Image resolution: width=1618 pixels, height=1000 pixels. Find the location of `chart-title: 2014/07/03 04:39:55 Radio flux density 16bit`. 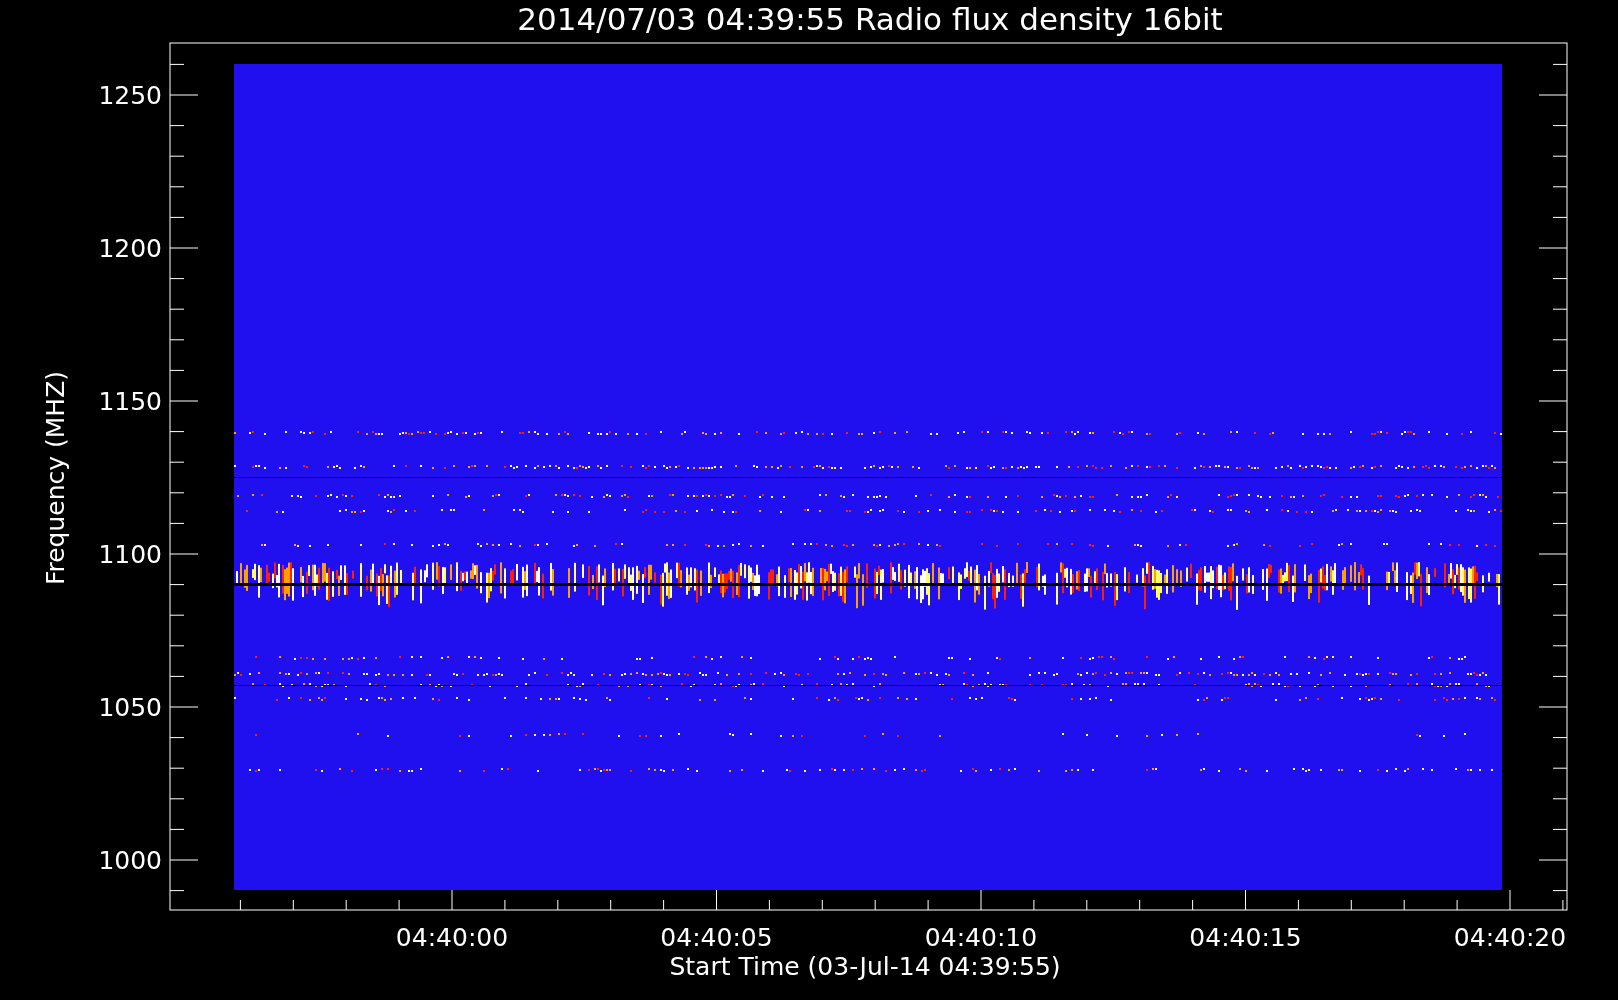

chart-title: 2014/07/03 04:39:55 Radio flux density 16bit is located at coordinates (870, 19).